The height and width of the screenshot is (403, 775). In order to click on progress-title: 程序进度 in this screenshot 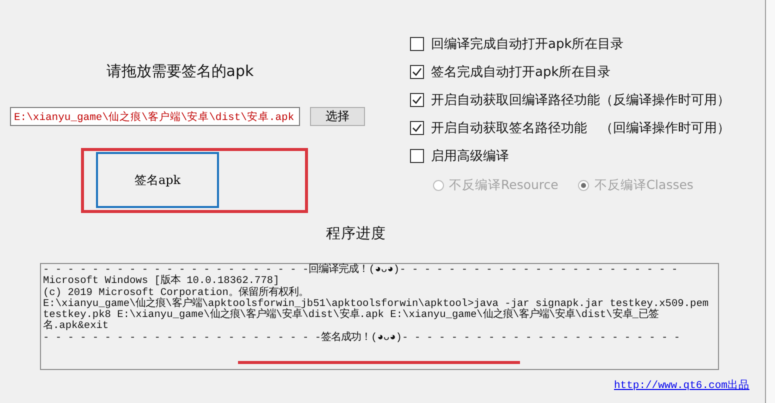, I will do `click(356, 234)`.